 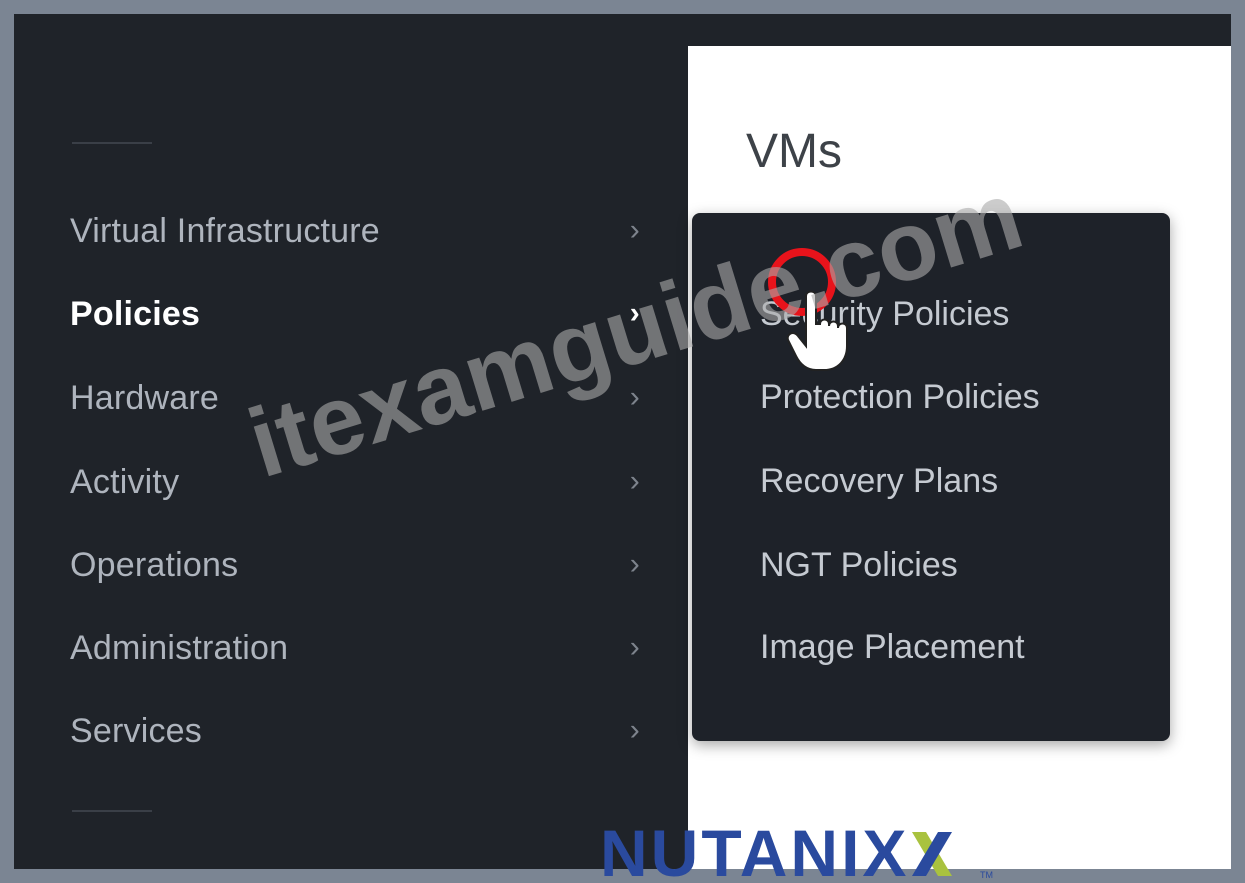 I want to click on sidebar-item-label: Activity, so click(x=125, y=481).